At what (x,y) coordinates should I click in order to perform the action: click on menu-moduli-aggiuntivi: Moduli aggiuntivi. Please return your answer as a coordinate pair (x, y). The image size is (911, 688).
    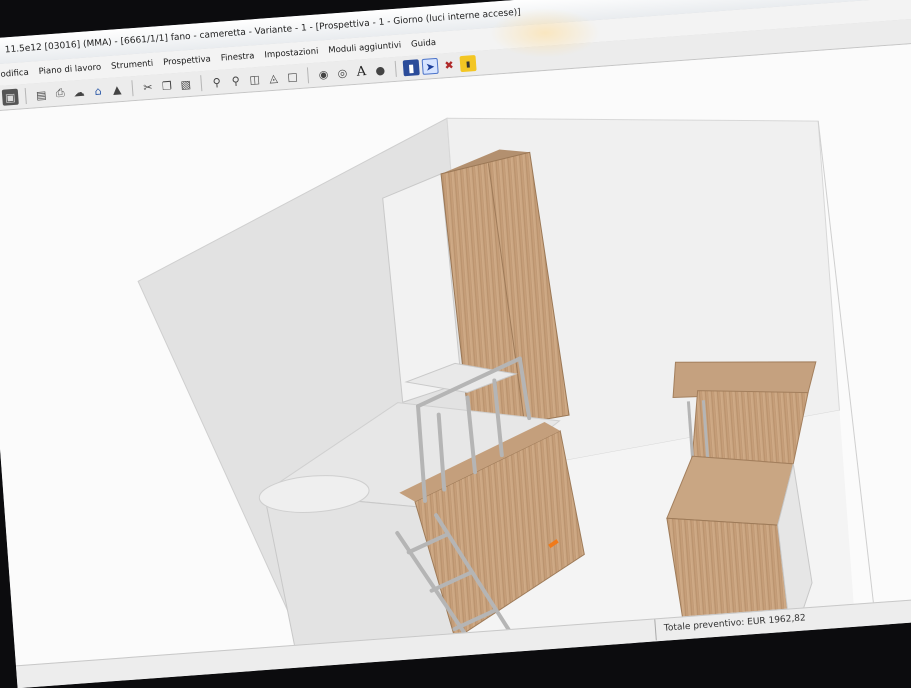
    Looking at the image, I should click on (365, 47).